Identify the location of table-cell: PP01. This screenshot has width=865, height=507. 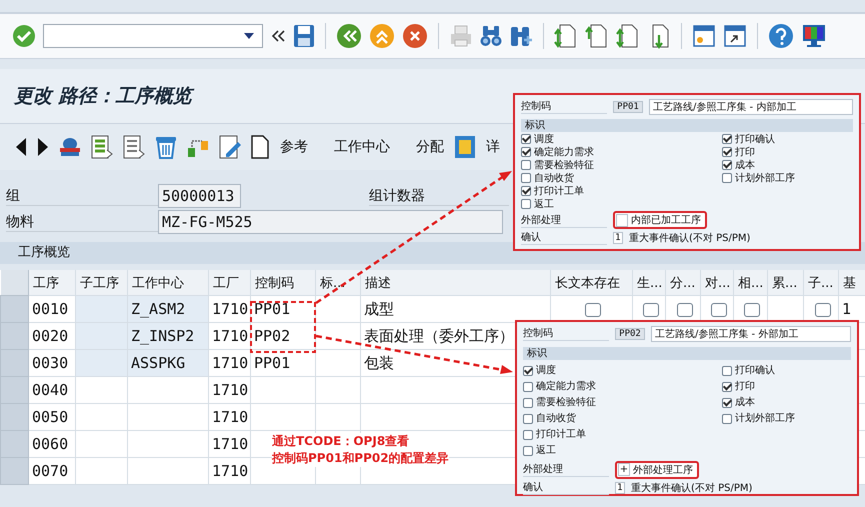
(283, 309).